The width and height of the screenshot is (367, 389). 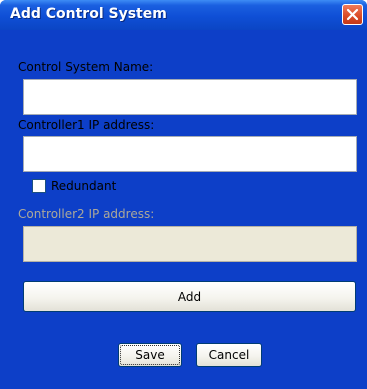 I want to click on add-button: Add, so click(x=189, y=296).